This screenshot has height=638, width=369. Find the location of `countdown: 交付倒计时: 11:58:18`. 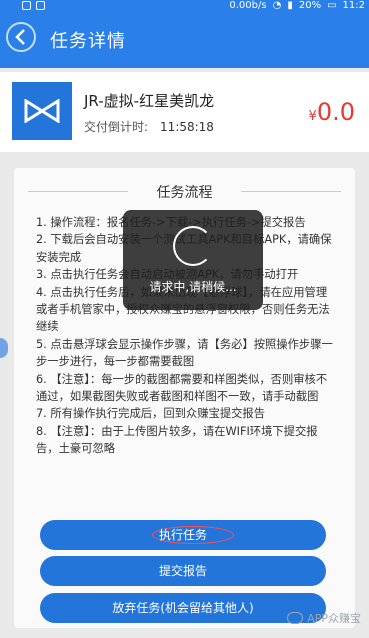

countdown: 交付倒计时: 11:58:18 is located at coordinates (149, 126).